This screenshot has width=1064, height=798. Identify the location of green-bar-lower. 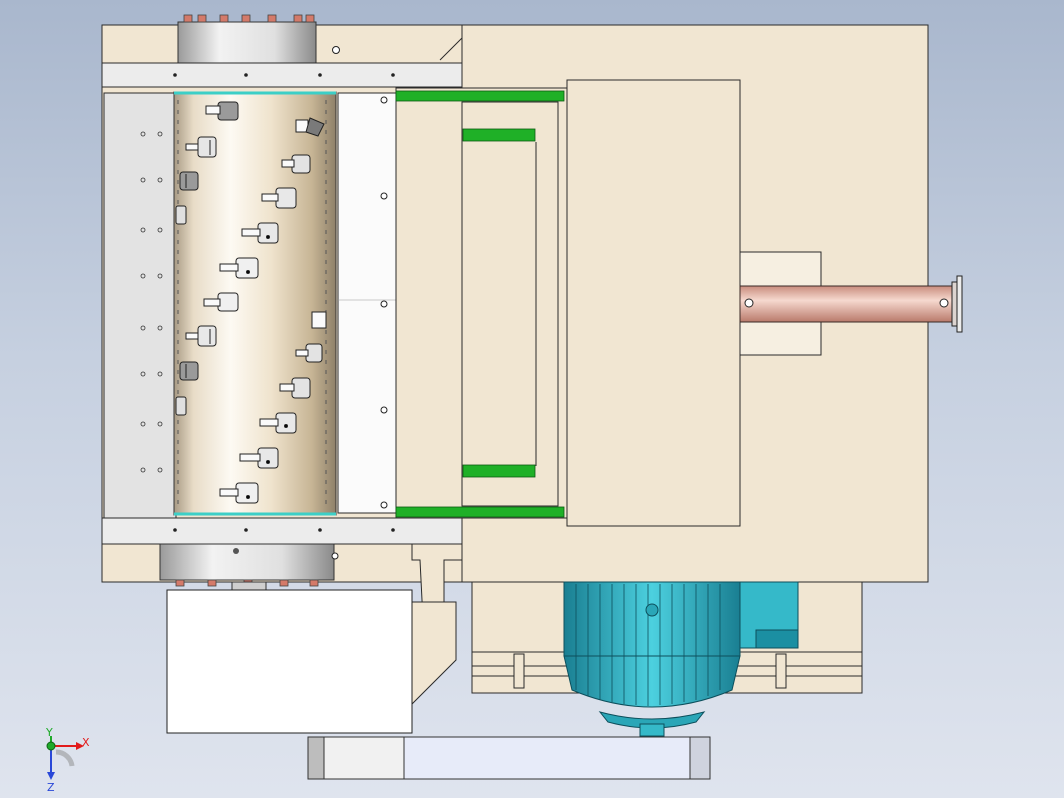
(499, 471).